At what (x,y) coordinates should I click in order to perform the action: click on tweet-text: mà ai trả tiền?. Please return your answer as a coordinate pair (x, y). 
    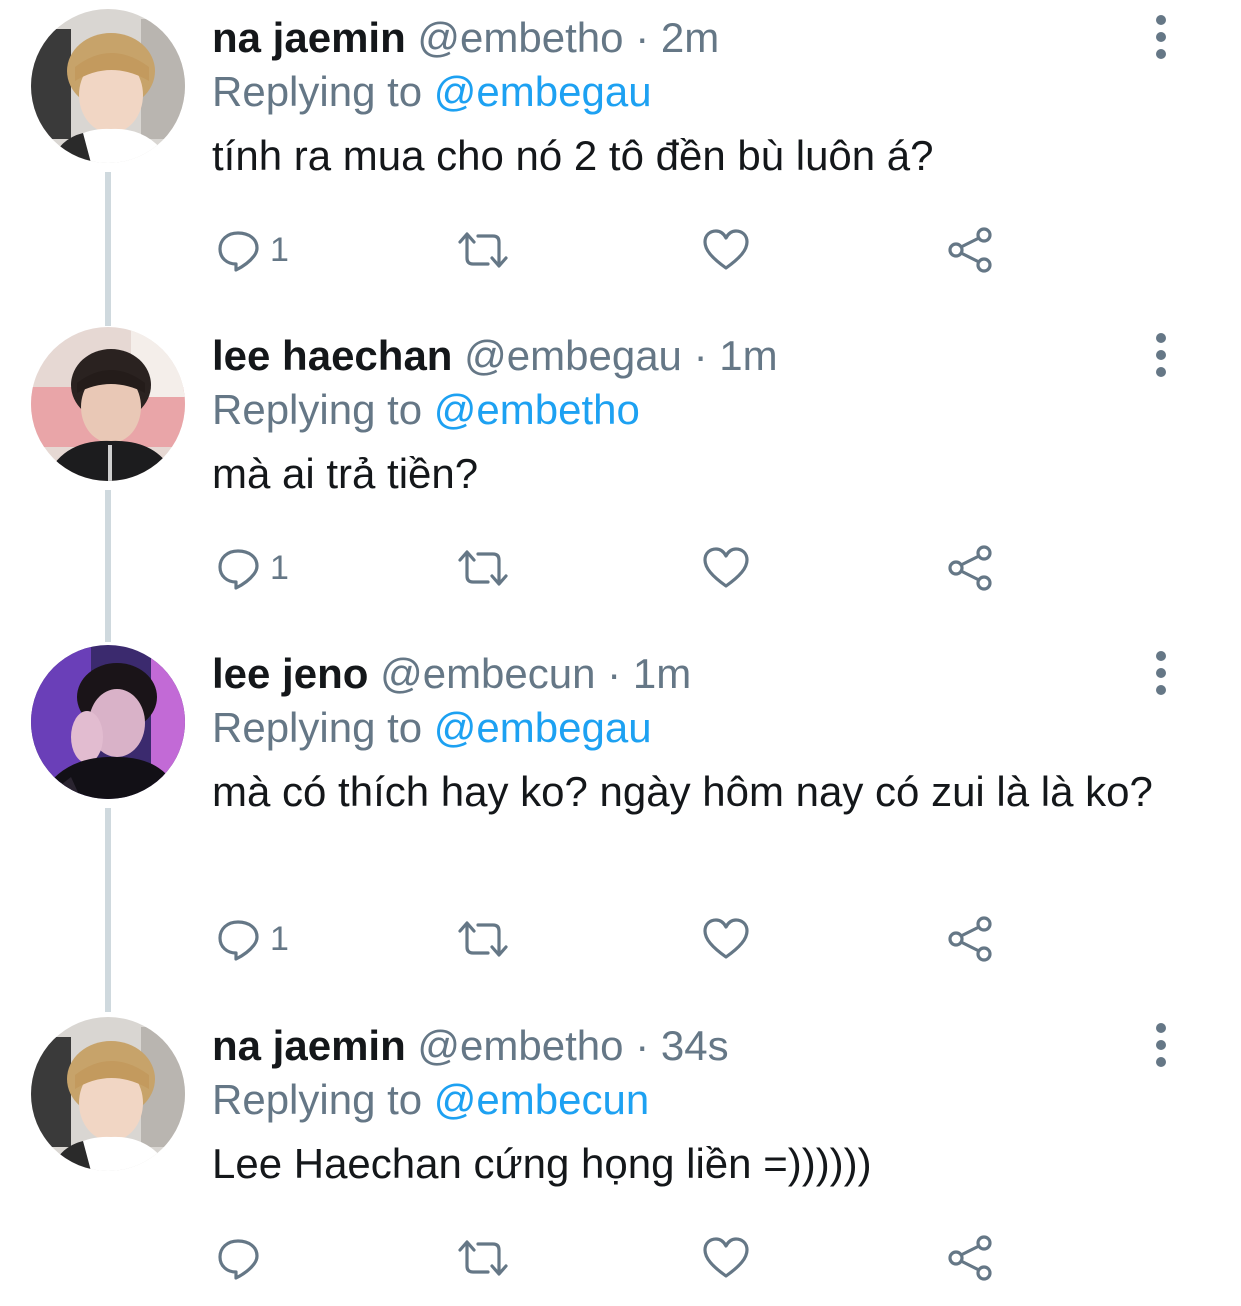
    Looking at the image, I should click on (345, 473).